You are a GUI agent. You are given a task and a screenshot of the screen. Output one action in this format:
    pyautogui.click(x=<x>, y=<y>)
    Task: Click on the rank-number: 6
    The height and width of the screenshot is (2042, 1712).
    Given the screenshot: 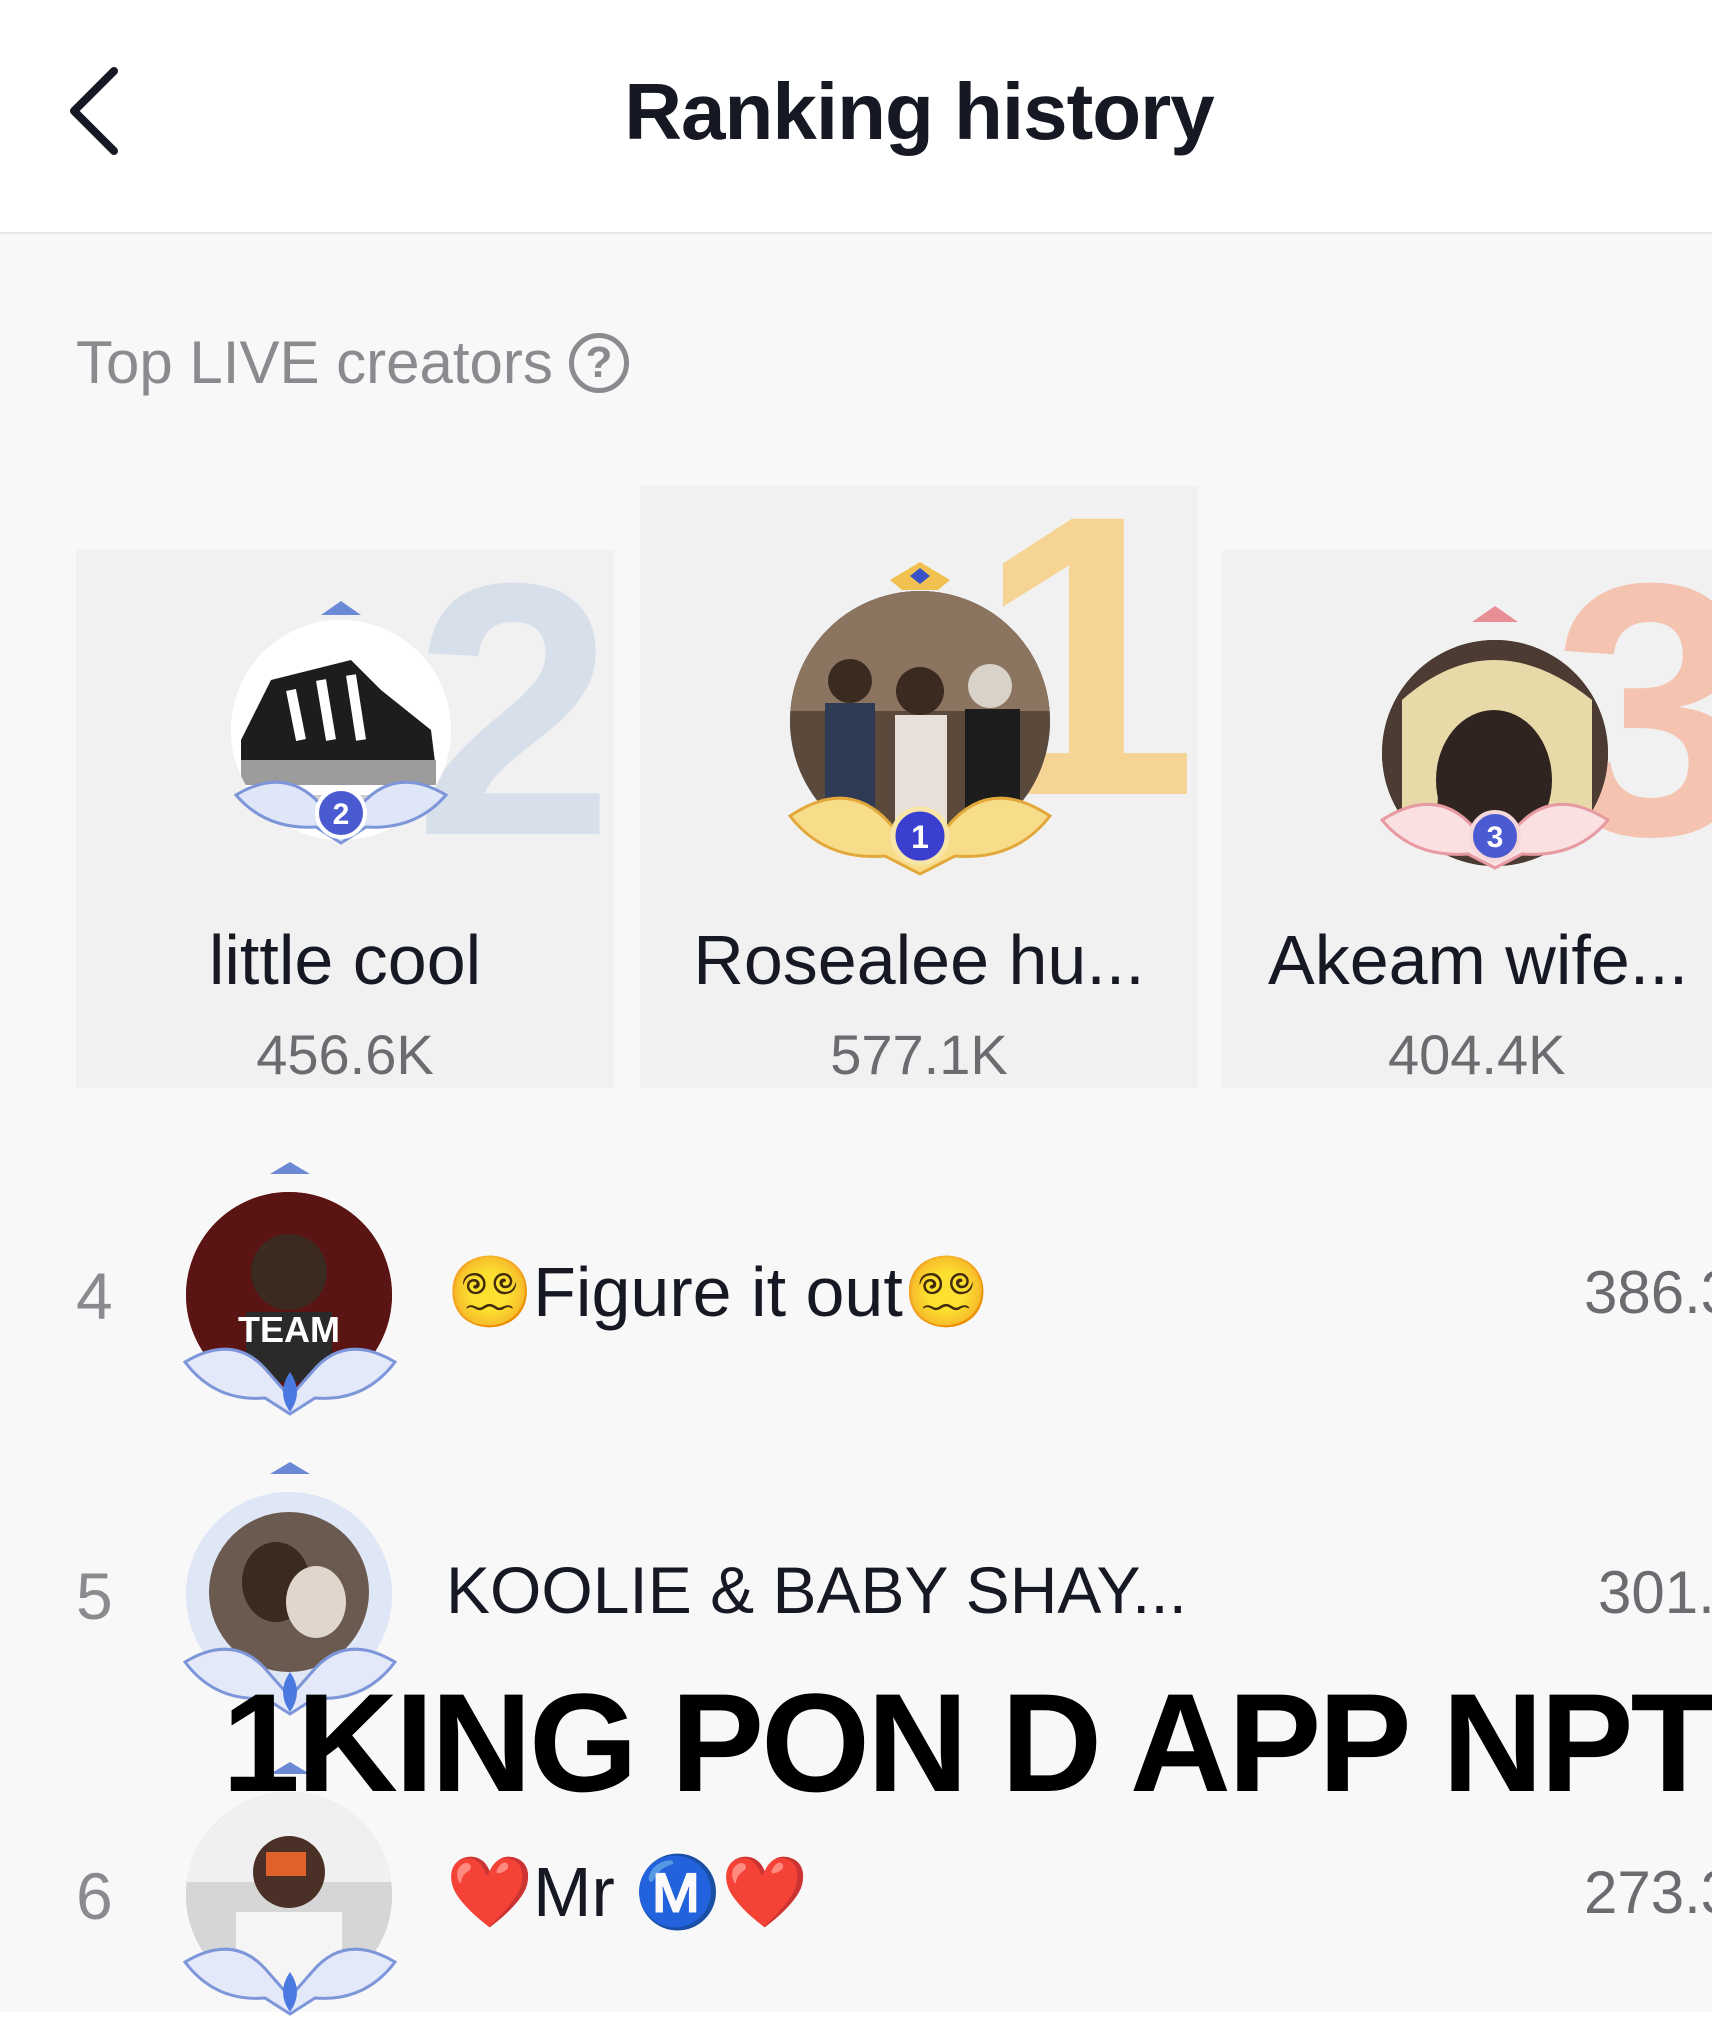 What is the action you would take?
    pyautogui.click(x=94, y=1896)
    